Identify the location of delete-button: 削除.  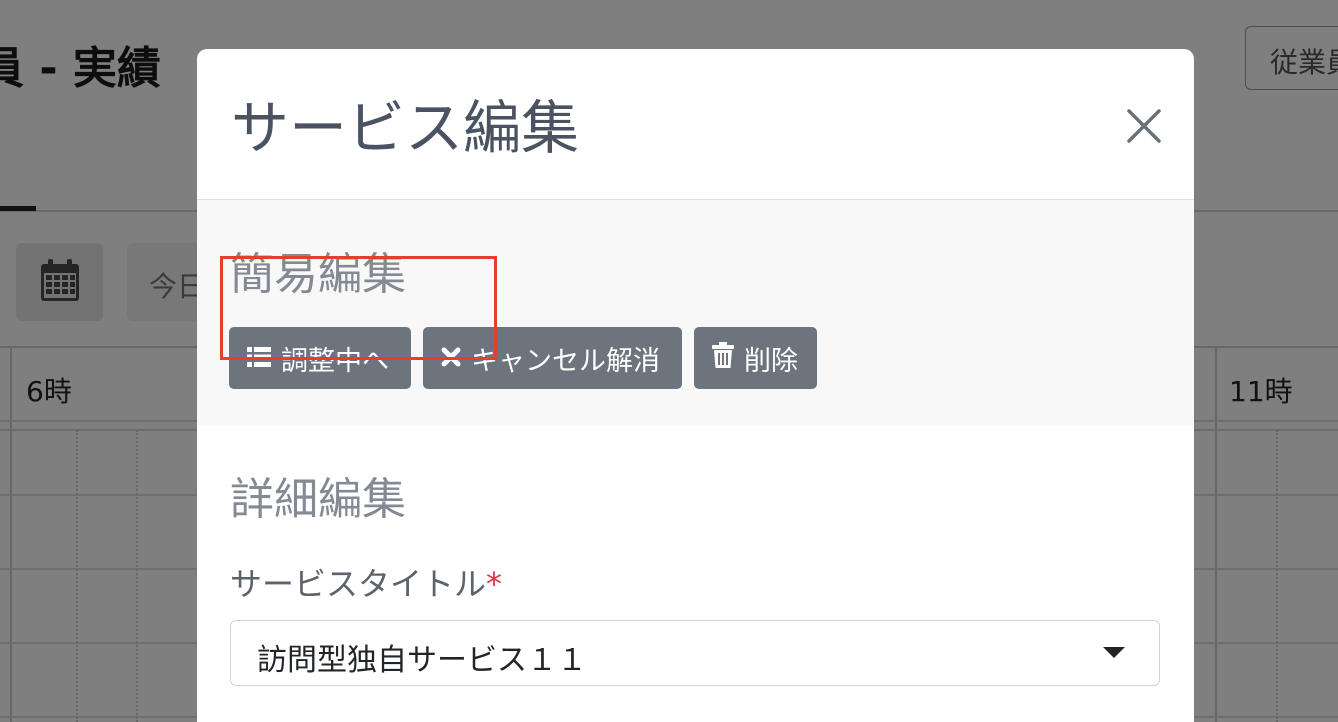
(755, 358).